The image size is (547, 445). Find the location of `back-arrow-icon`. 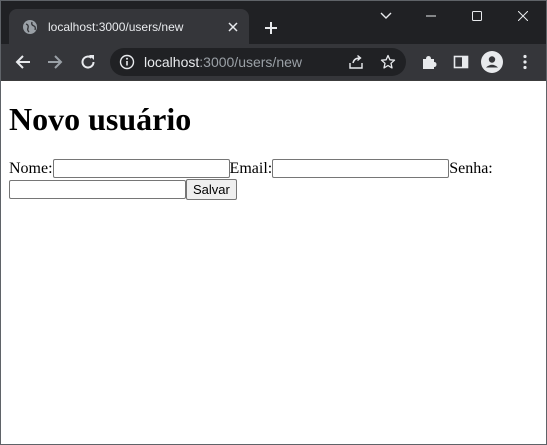

back-arrow-icon is located at coordinates (23, 62).